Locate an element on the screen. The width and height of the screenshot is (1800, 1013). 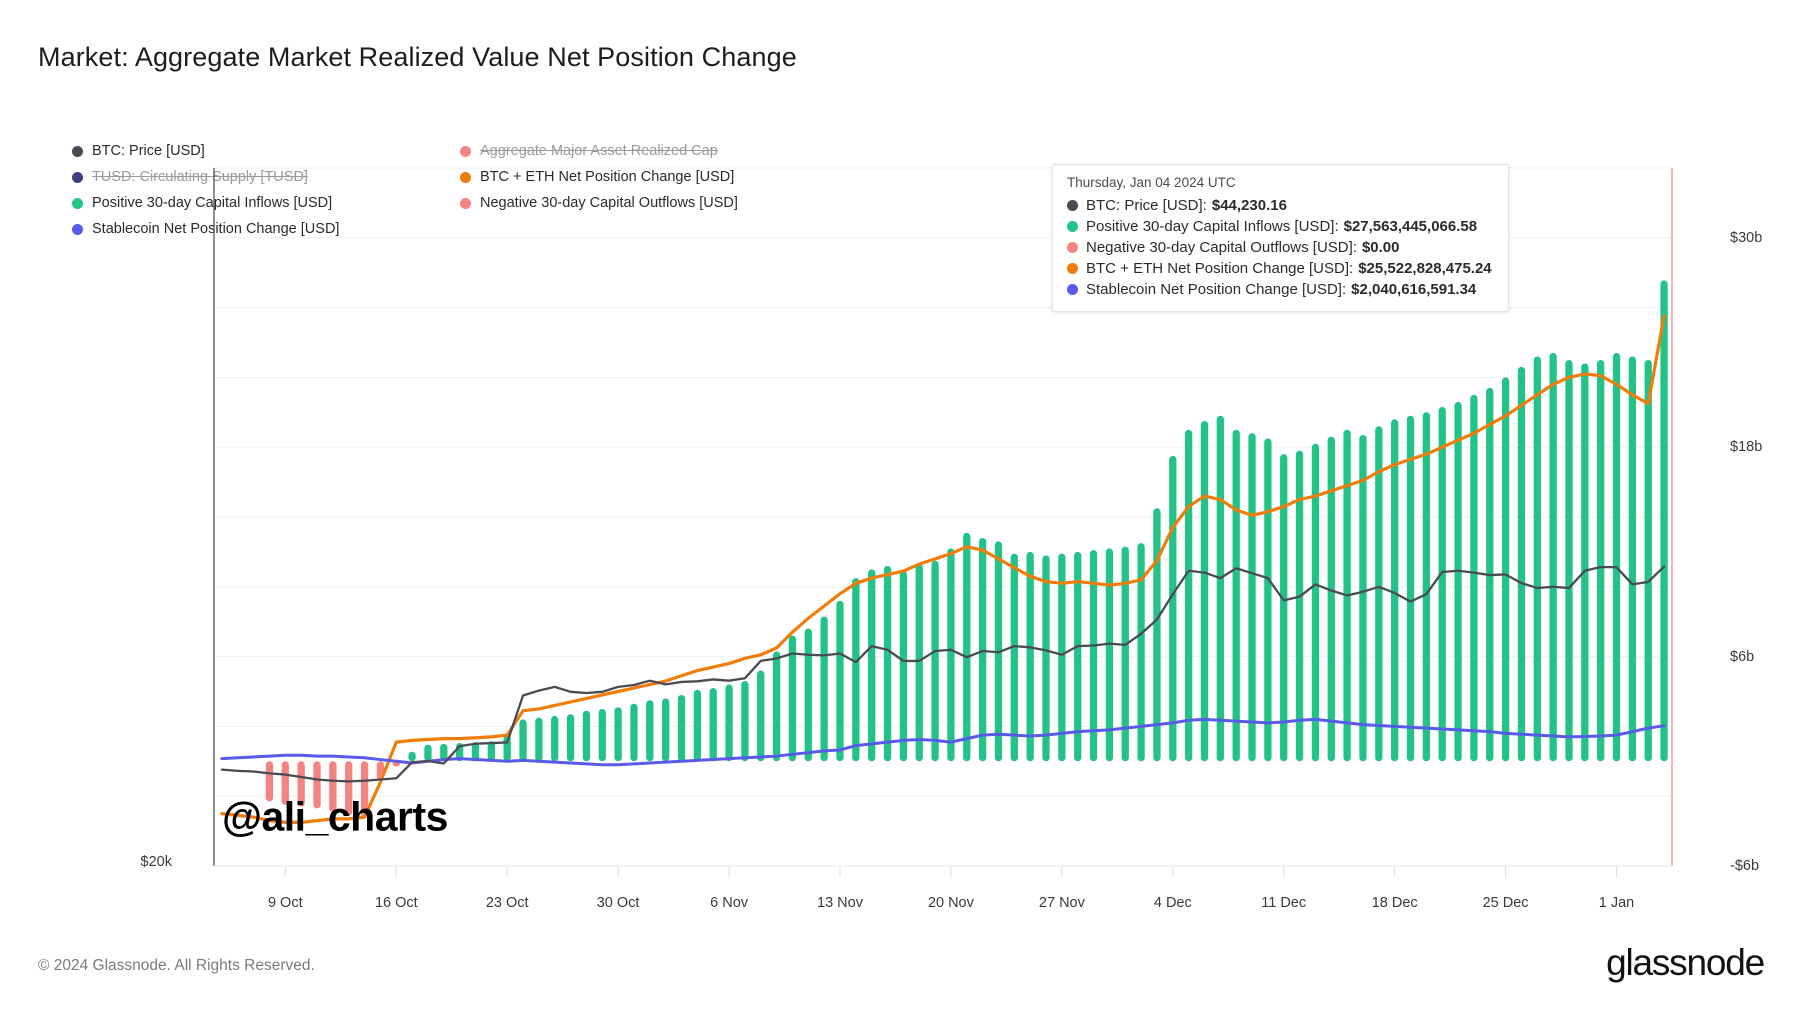
y-axis-left-tick: $20k is located at coordinates (156, 862).